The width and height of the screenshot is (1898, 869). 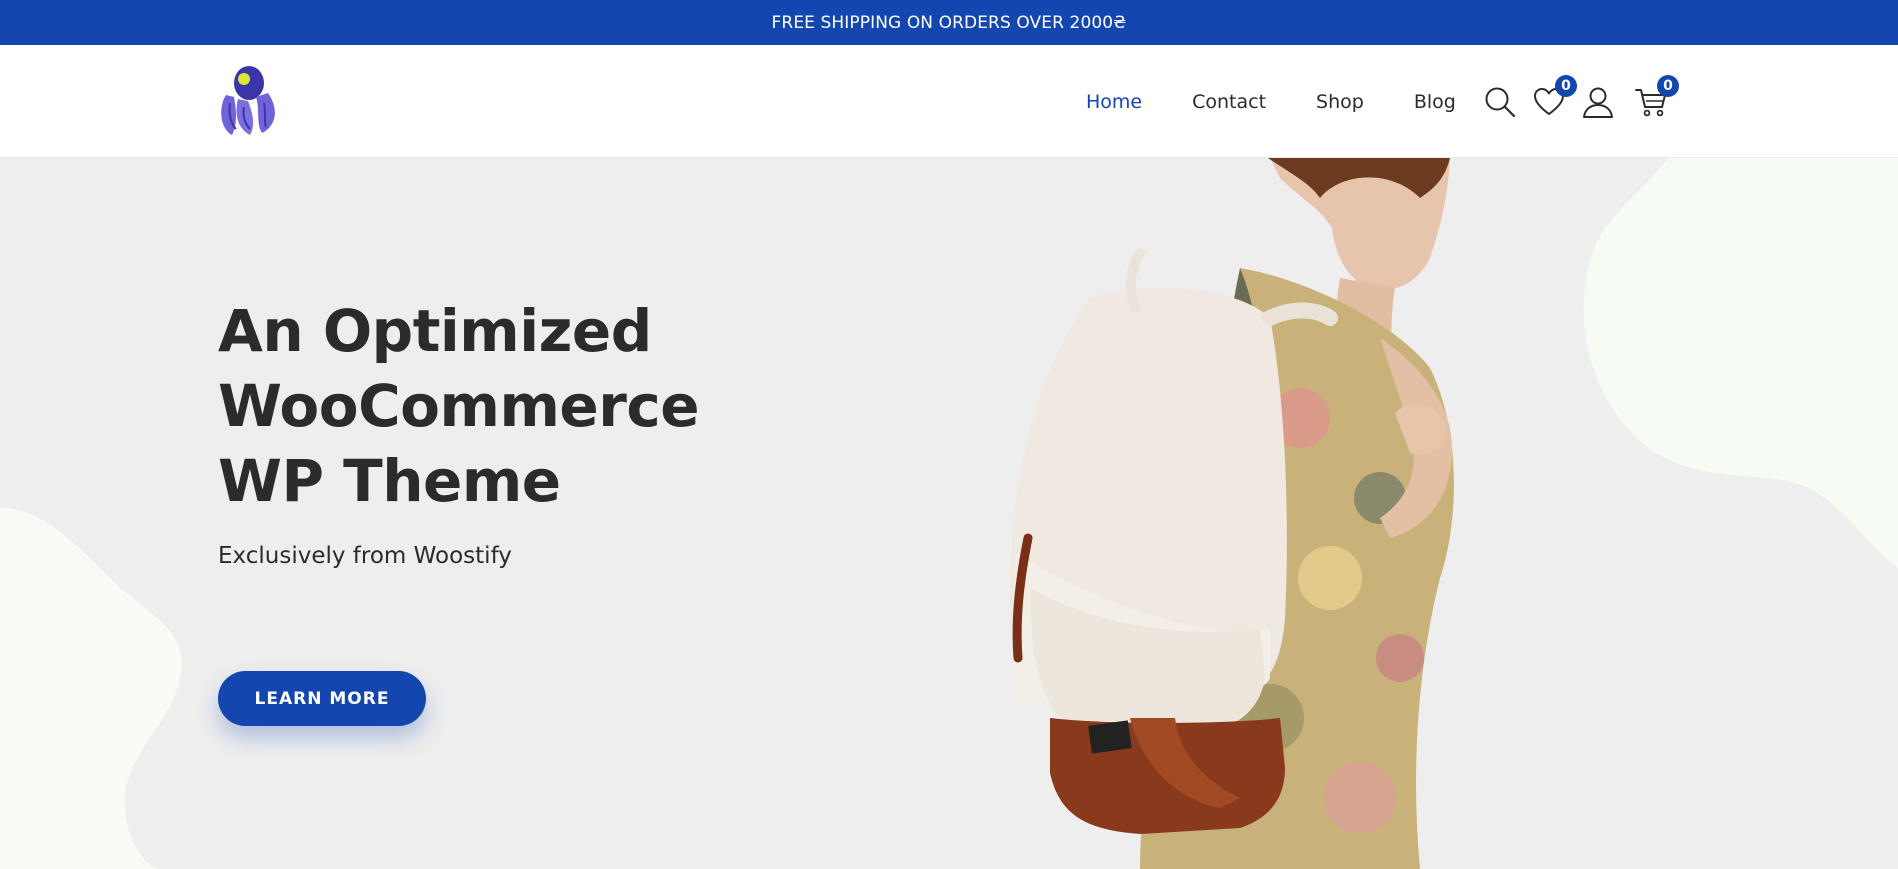 What do you see at coordinates (1668, 85) in the screenshot?
I see `cart-count-badge: 0` at bounding box center [1668, 85].